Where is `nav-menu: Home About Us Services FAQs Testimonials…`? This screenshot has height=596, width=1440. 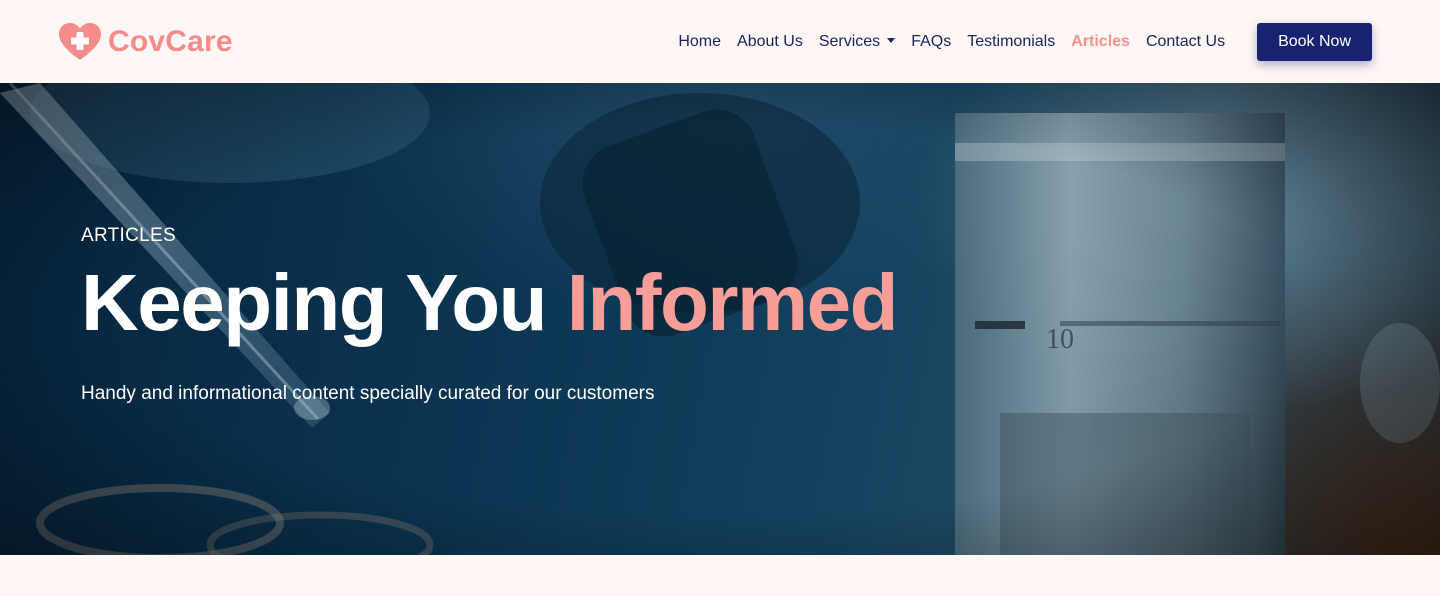 nav-menu: Home About Us Services FAQs Testimonials… is located at coordinates (1021, 41).